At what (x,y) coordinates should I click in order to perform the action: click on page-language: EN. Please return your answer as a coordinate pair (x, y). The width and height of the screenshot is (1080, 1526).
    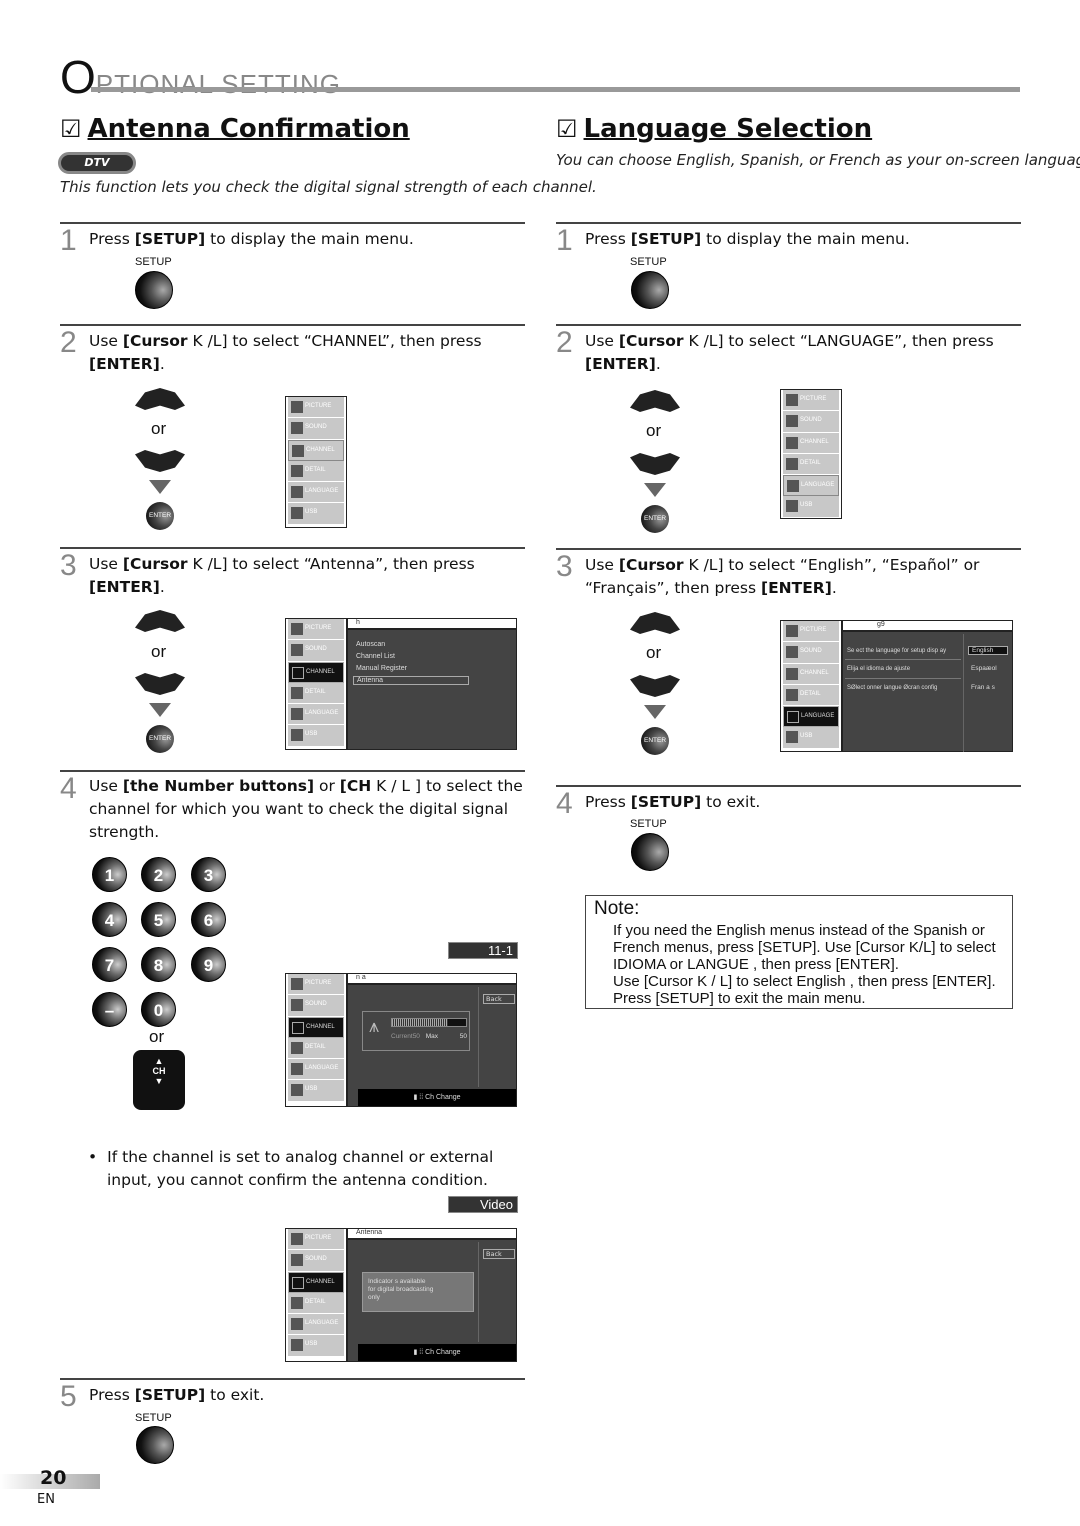
    Looking at the image, I should click on (46, 1499).